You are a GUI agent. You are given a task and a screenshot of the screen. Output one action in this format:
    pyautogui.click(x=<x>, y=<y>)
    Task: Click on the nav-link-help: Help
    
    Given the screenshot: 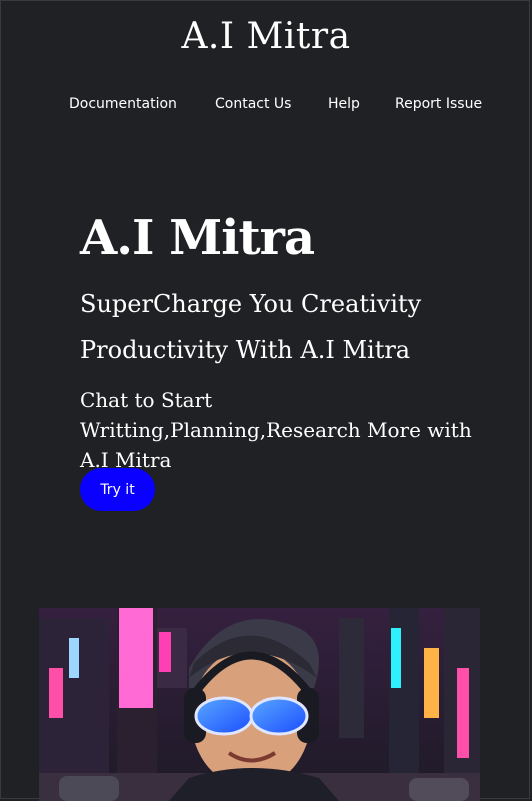 What is the action you would take?
    pyautogui.click(x=344, y=104)
    